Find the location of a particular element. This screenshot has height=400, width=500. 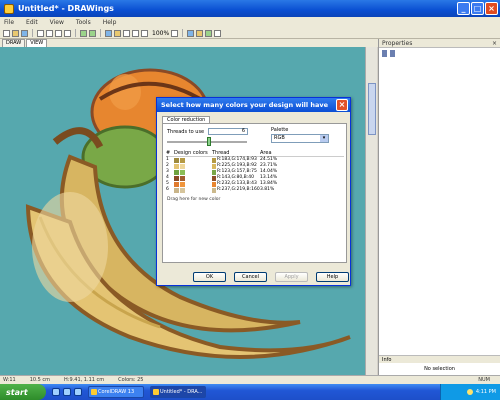

paste-icon is located at coordinates (58, 33).